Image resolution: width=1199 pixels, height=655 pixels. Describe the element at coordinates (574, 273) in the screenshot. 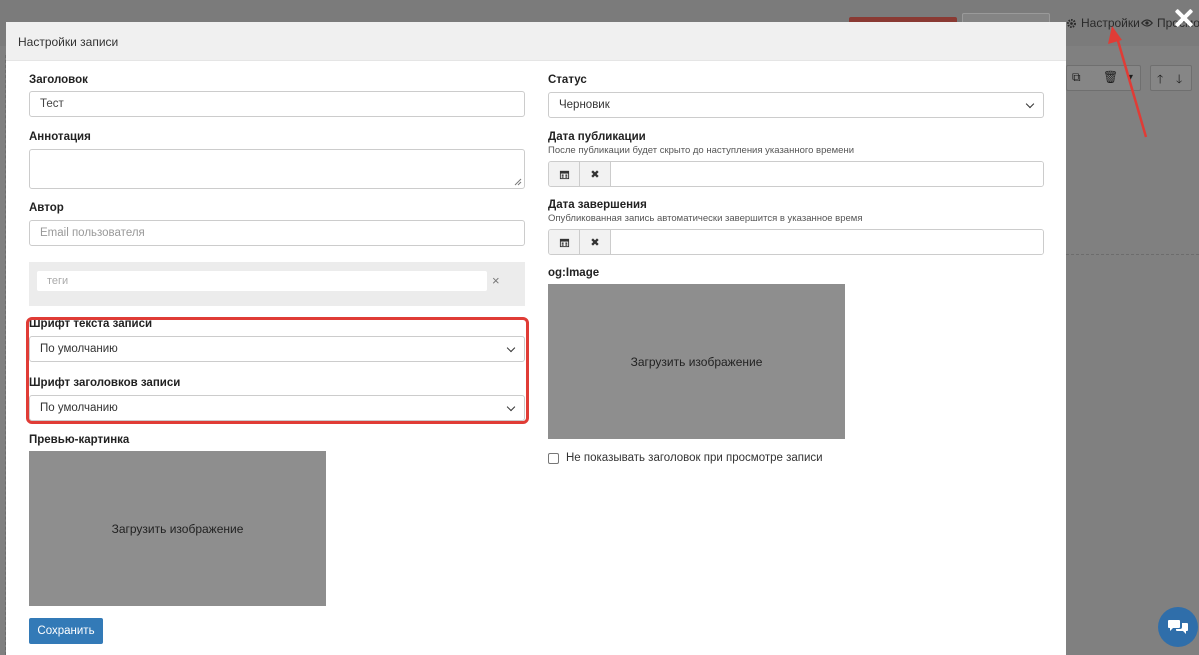

I see `og-image-label: og:Image` at that location.